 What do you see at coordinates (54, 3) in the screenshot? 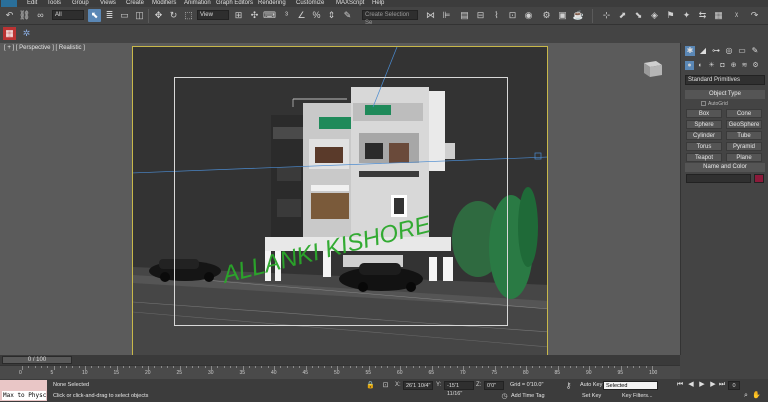
I see `menu-tools: Tools` at bounding box center [54, 3].